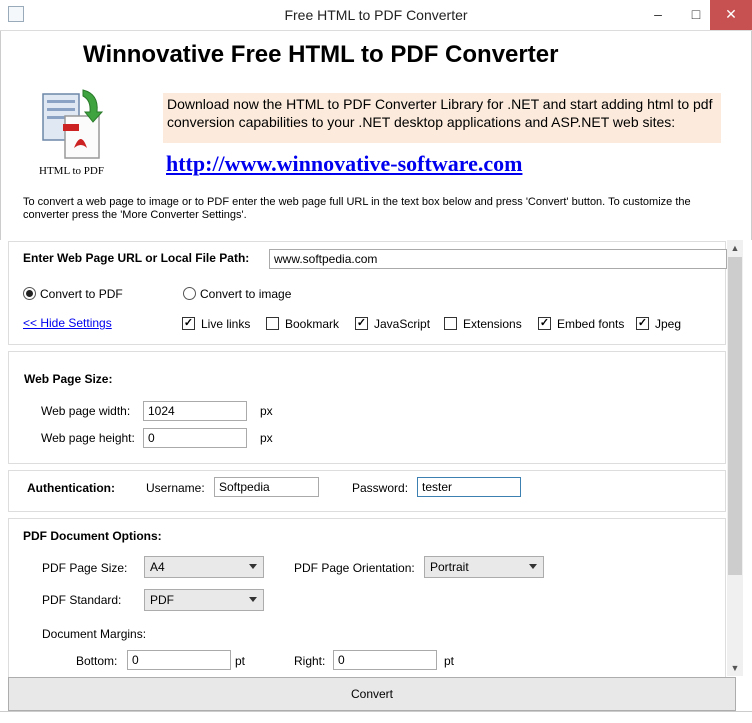 This screenshot has height=723, width=752. I want to click on pdf-standard-value: PDF, so click(162, 600).